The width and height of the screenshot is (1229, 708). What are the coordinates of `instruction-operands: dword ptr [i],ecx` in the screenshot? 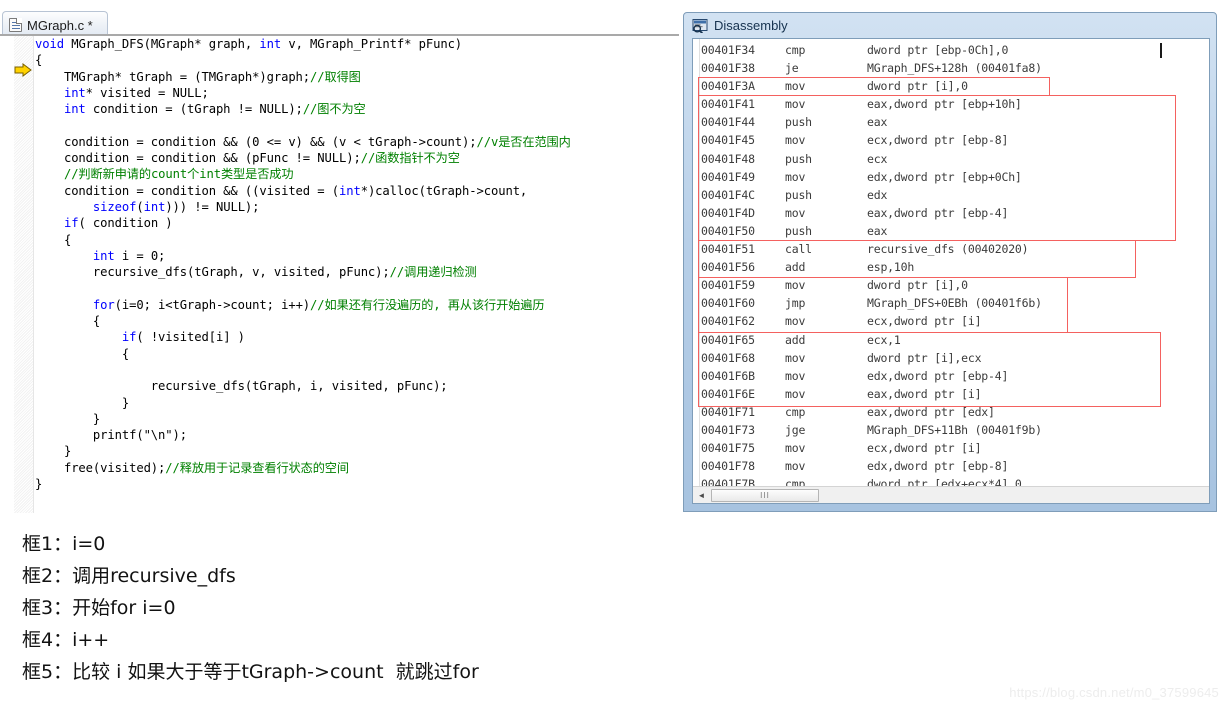 It's located at (924, 357).